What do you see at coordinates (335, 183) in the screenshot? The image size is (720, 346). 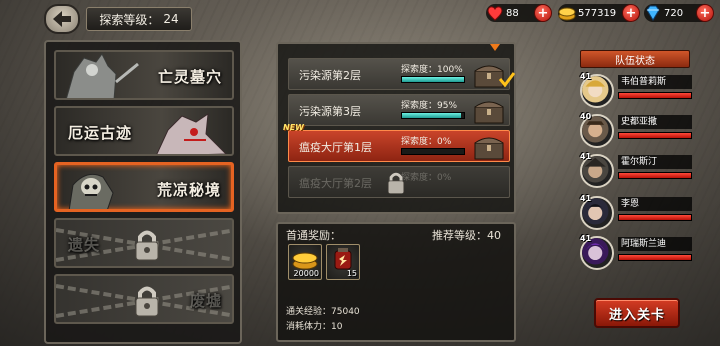 I see `stage-name: 瘟疫大厅第2层` at bounding box center [335, 183].